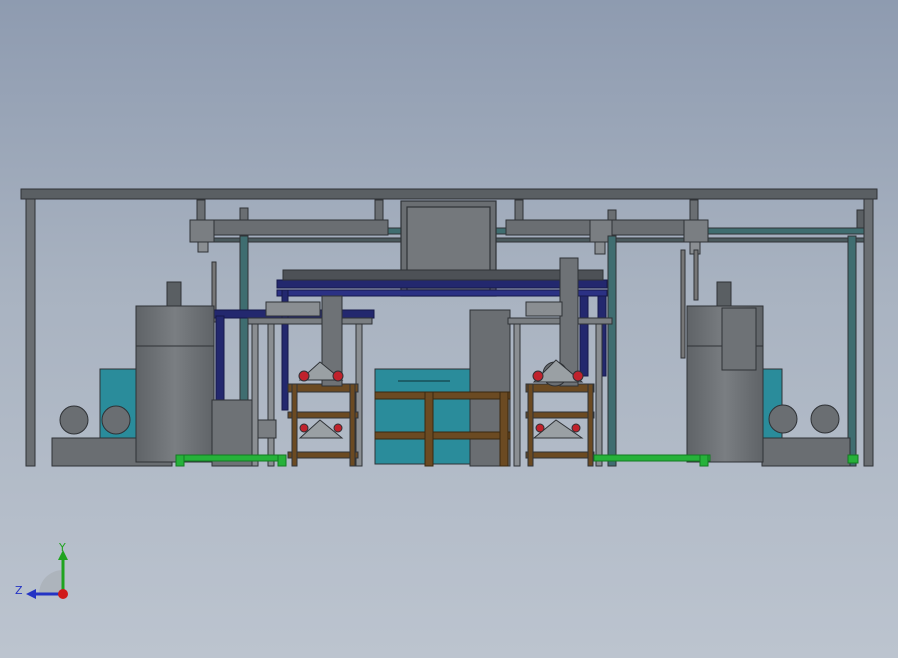 Image resolution: width=898 pixels, height=658 pixels. What do you see at coordinates (442, 388) in the screenshot?
I see `center-tank` at bounding box center [442, 388].